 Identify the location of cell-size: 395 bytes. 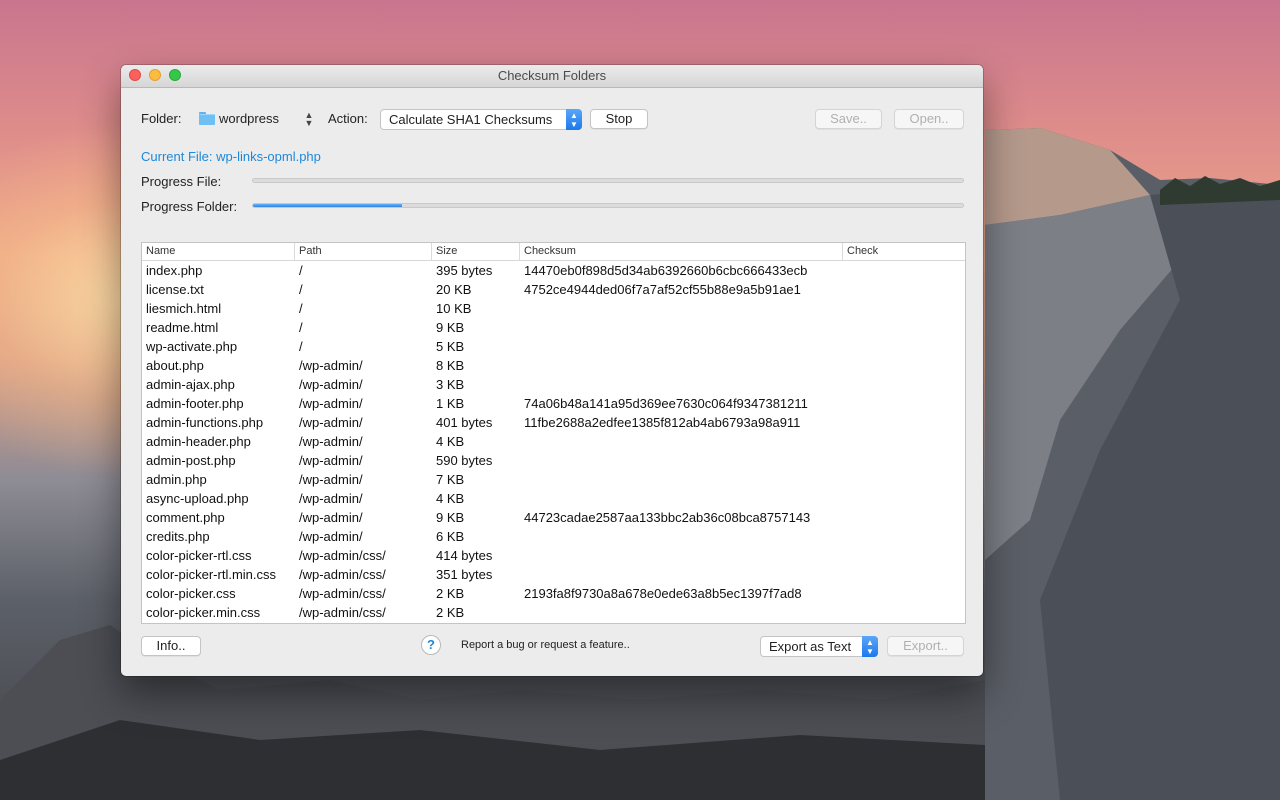
(464, 270).